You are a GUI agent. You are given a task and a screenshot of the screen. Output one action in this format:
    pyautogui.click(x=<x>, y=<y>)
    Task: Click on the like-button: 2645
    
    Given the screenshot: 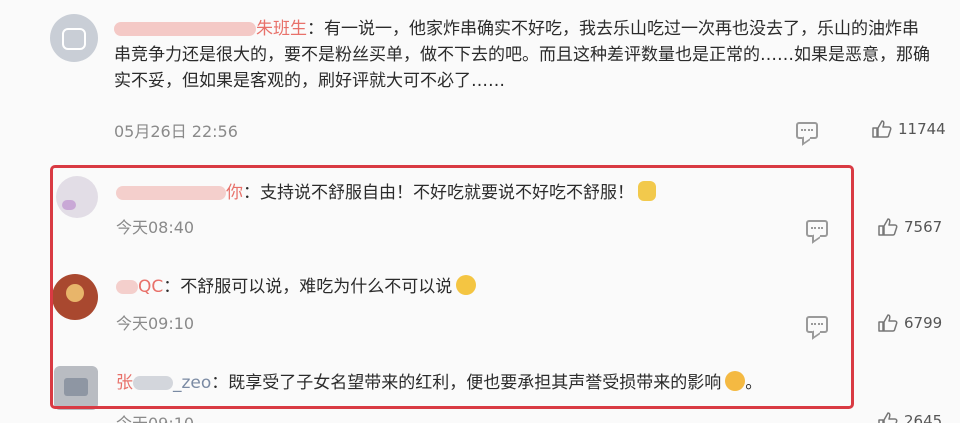 What is the action you would take?
    pyautogui.click(x=910, y=417)
    